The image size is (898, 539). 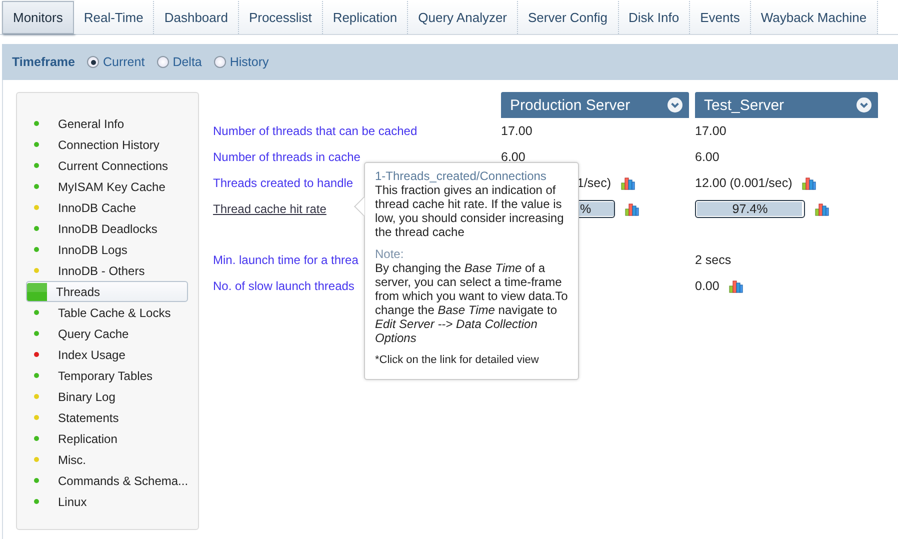 I want to click on metric-value: 2 secs, so click(x=713, y=260).